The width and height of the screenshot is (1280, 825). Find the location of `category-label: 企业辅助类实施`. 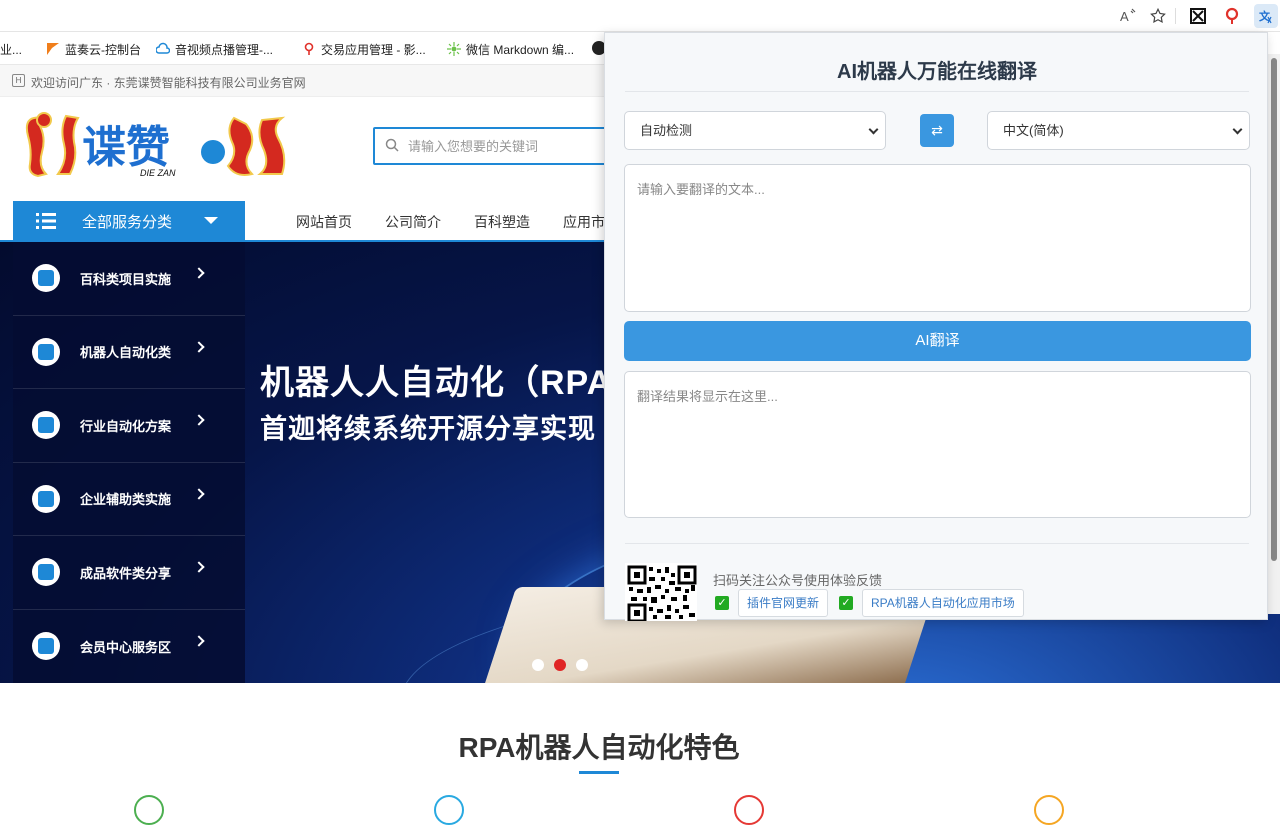

category-label: 企业辅助类实施 is located at coordinates (126, 500).